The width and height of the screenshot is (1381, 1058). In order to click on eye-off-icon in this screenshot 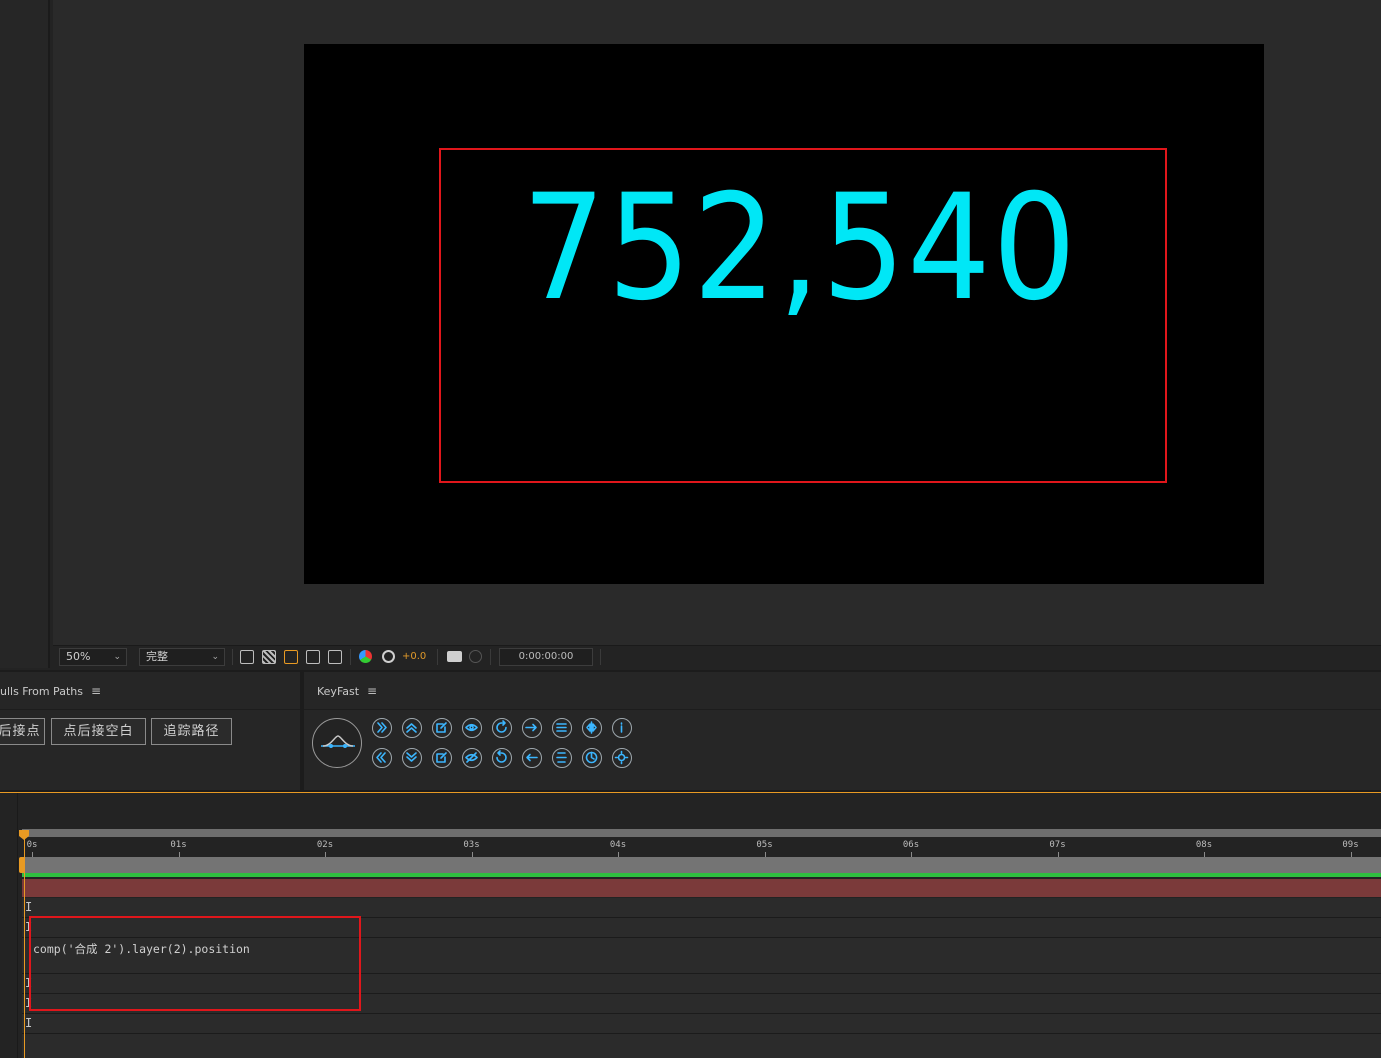, I will do `click(472, 758)`.